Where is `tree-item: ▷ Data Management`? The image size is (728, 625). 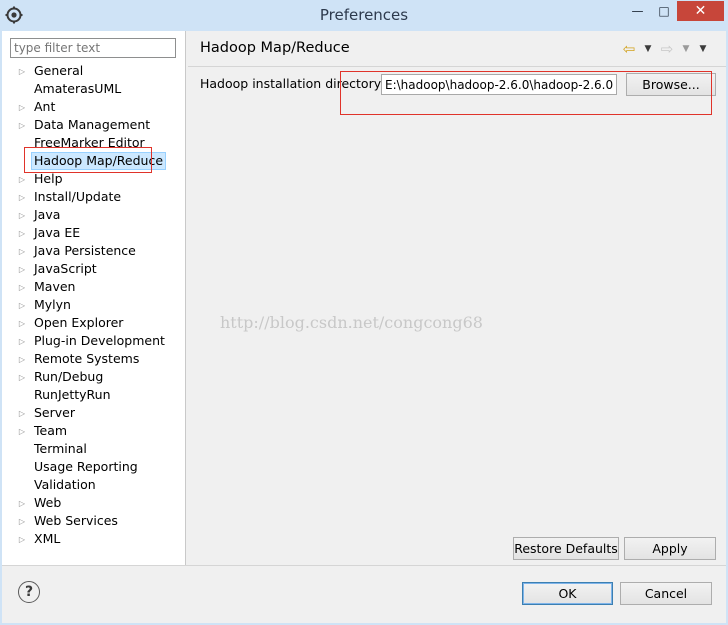 tree-item: ▷ Data Management is located at coordinates (94, 125).